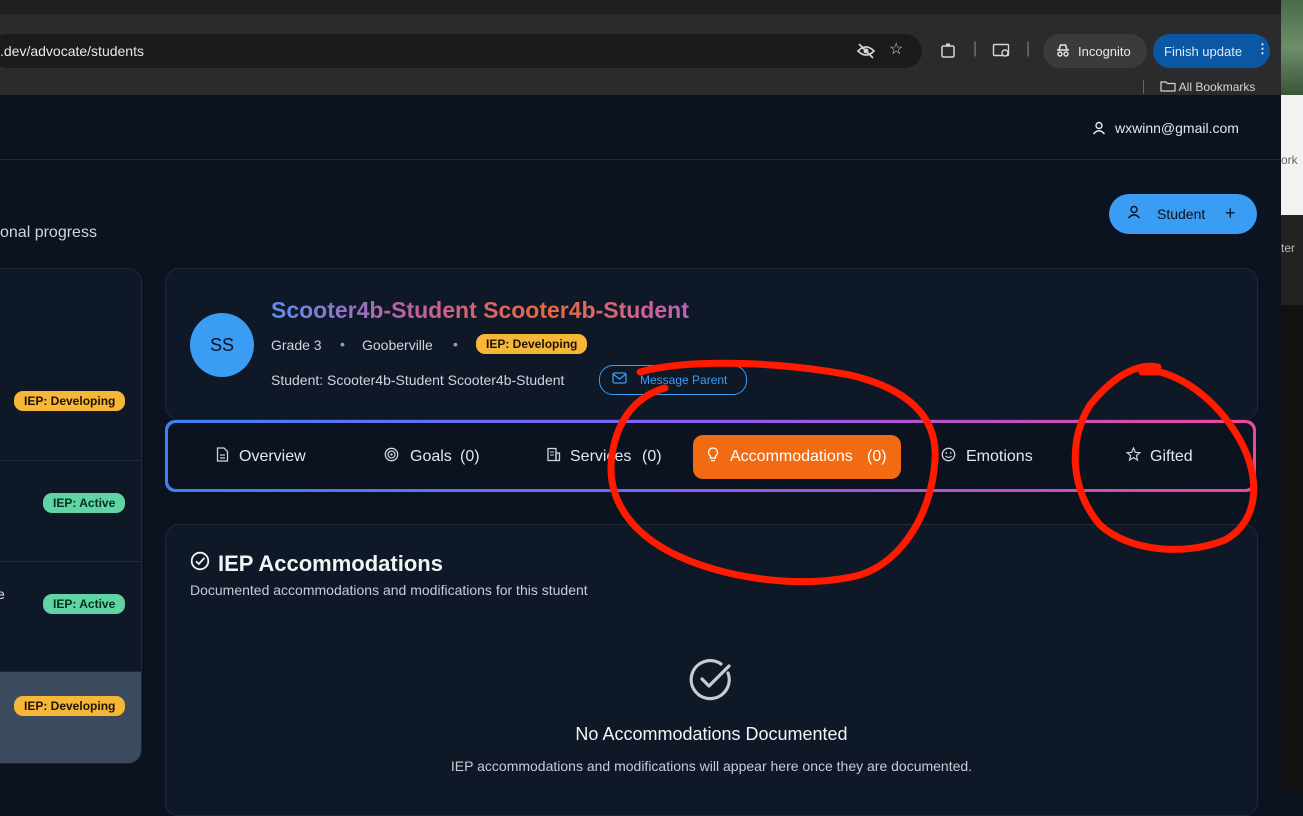 The width and height of the screenshot is (1303, 816). Describe the element at coordinates (1168, 86) in the screenshot. I see `folder-icon` at that location.